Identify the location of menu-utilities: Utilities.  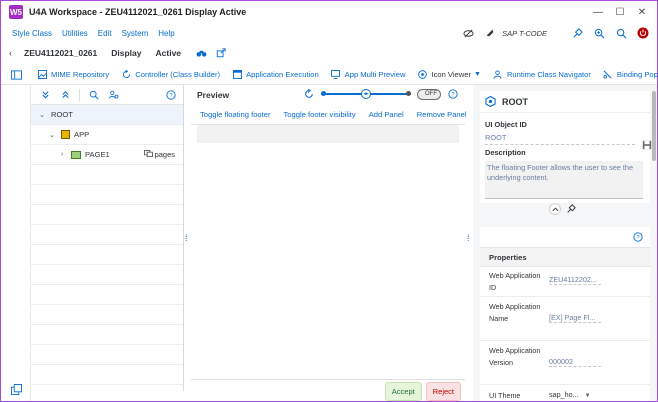
(75, 33).